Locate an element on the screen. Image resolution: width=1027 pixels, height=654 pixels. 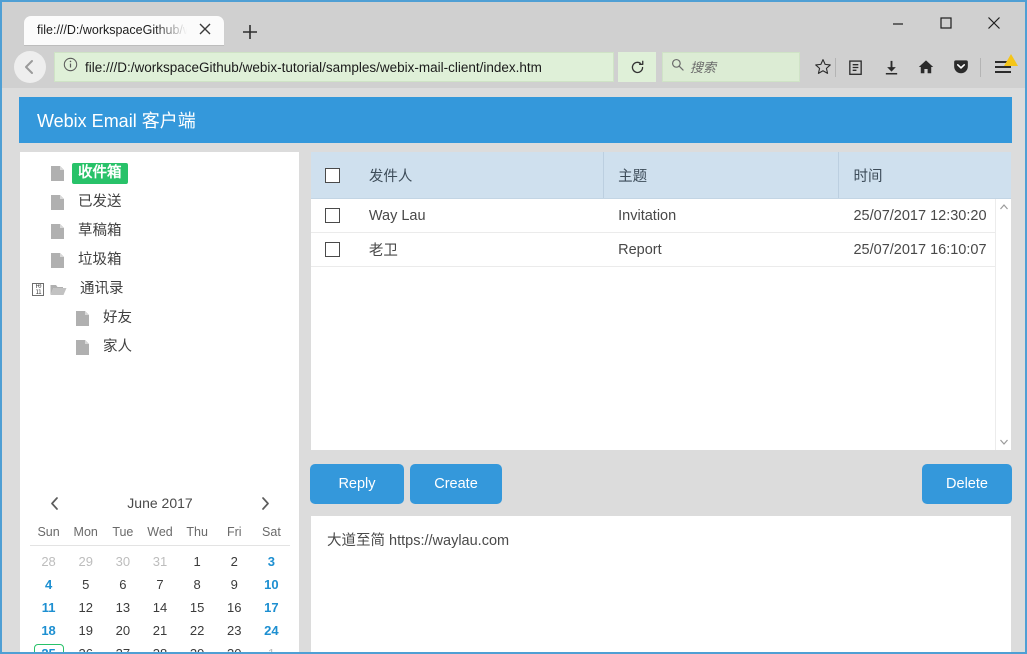
calendar-day: 24 is located at coordinates (271, 631).